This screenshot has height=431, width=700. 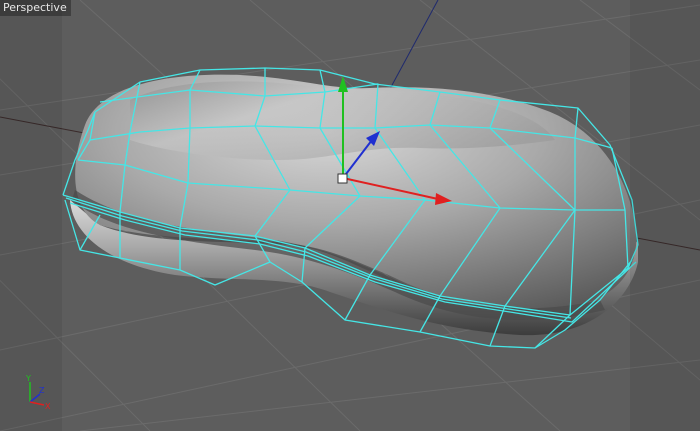 What do you see at coordinates (28, 378) in the screenshot?
I see `tripod-y-label: Y` at bounding box center [28, 378].